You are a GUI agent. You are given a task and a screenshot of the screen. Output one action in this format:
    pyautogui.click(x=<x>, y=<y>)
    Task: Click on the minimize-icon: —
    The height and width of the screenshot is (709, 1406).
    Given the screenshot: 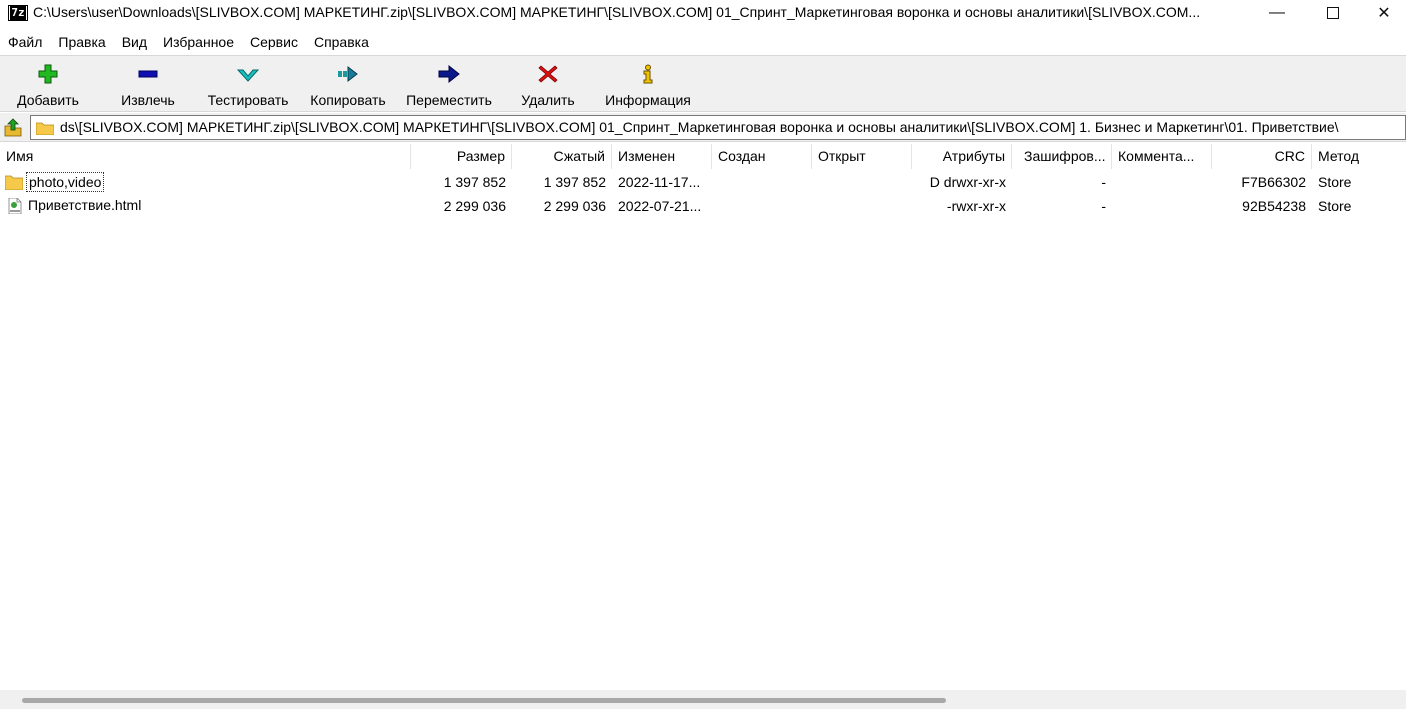 What is the action you would take?
    pyautogui.click(x=1277, y=12)
    